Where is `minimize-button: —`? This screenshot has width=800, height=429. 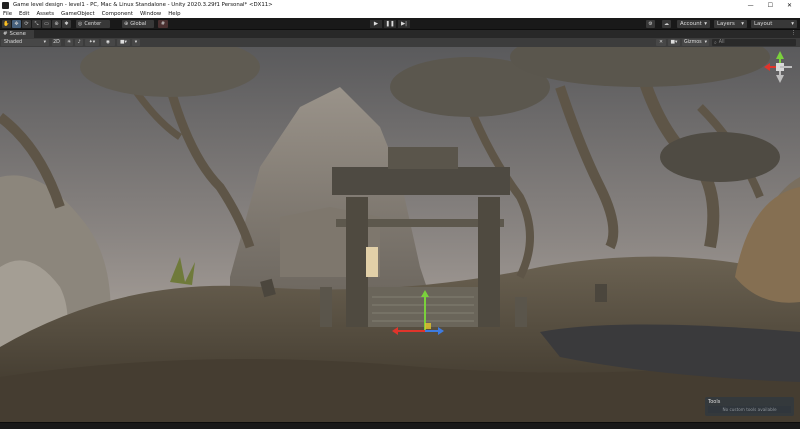 minimize-button: — is located at coordinates (751, 5).